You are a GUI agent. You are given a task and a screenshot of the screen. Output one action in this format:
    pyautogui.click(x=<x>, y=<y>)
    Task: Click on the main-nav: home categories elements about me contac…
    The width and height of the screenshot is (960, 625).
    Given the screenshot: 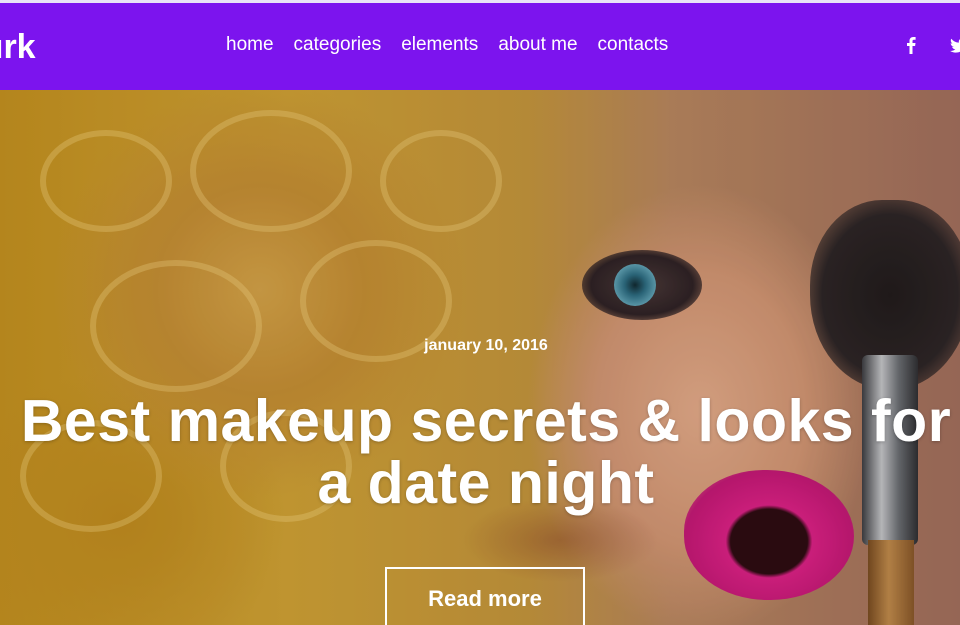 What is the action you would take?
    pyautogui.click(x=447, y=45)
    